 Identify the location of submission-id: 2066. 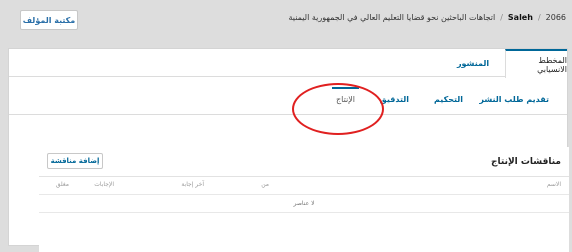
(555, 17).